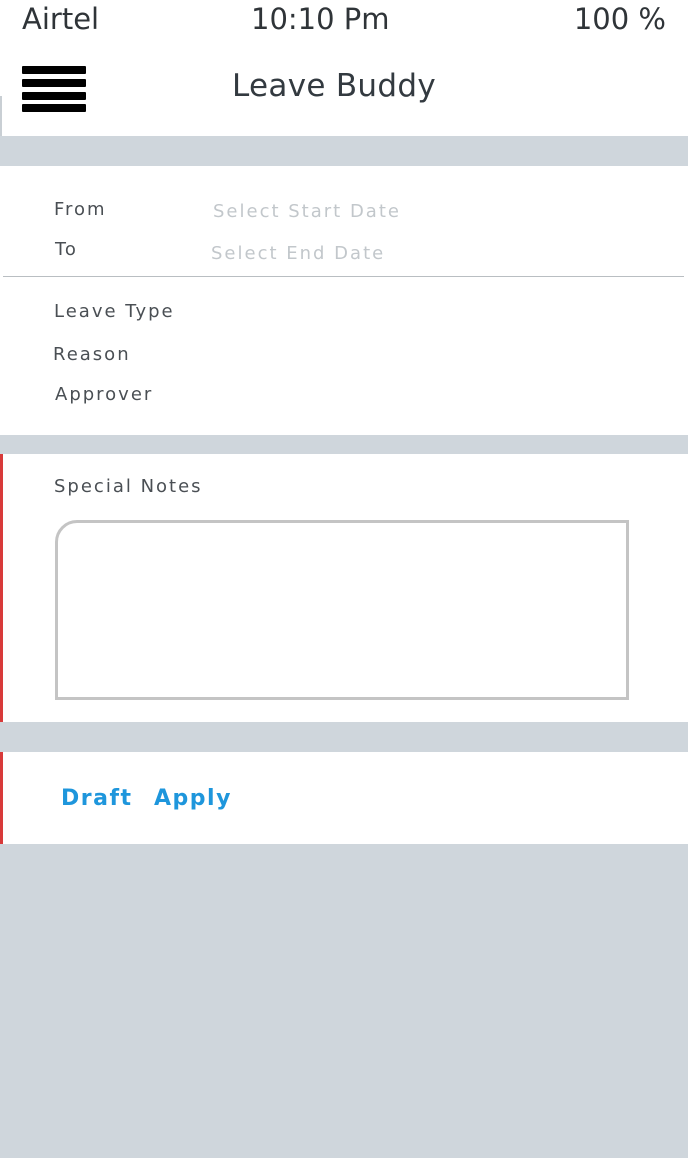 This screenshot has width=688, height=1158. I want to click on from-label: From, so click(80, 209).